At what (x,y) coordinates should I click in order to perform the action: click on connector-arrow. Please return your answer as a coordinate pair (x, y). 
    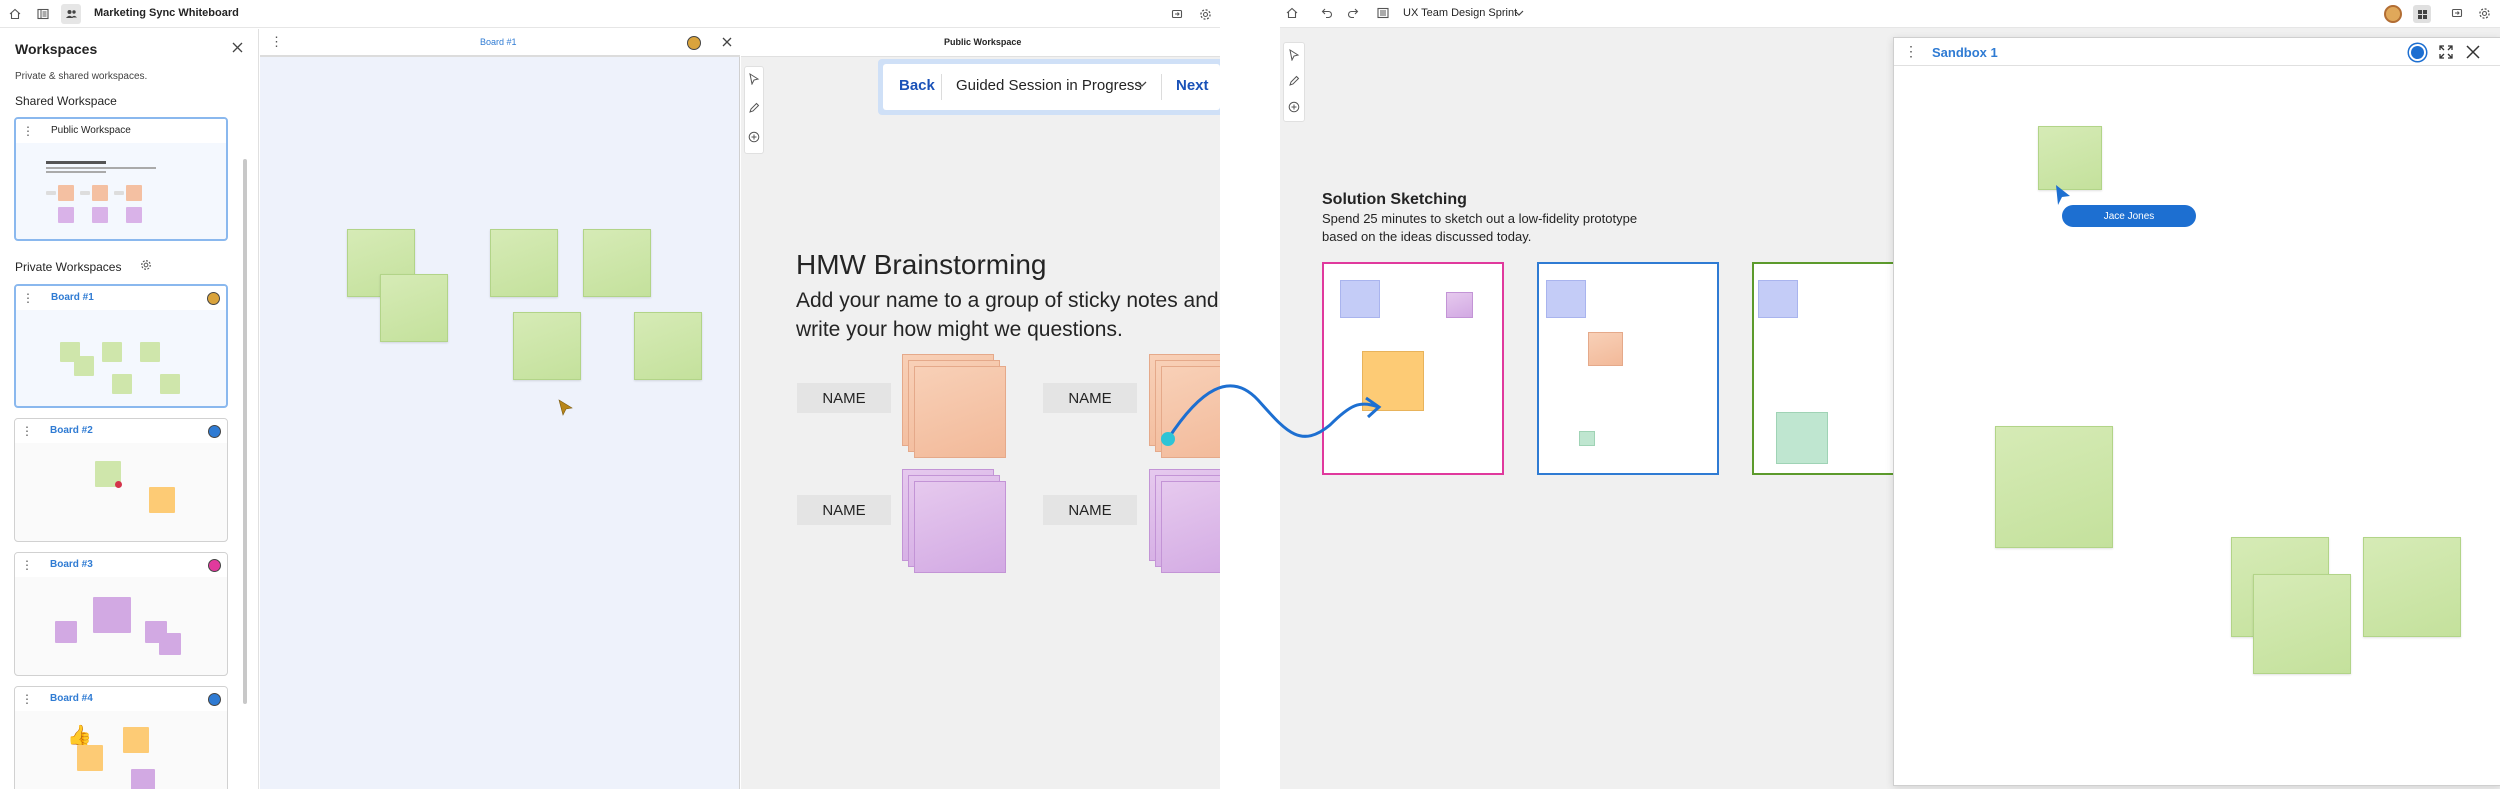
    Looking at the image, I should click on (1272, 412).